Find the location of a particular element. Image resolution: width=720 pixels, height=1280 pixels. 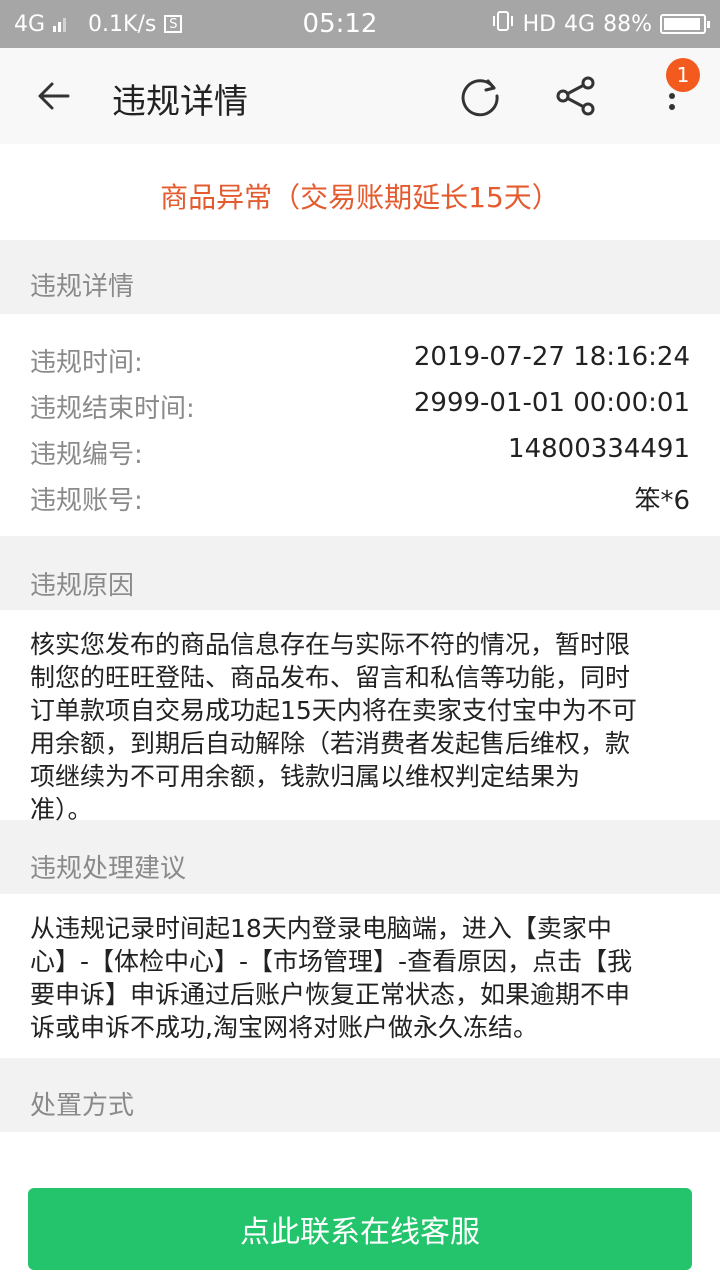

reason-line: 制您的旺旺登陆、商品发布、留言和私信等功能，同时 is located at coordinates (330, 677).